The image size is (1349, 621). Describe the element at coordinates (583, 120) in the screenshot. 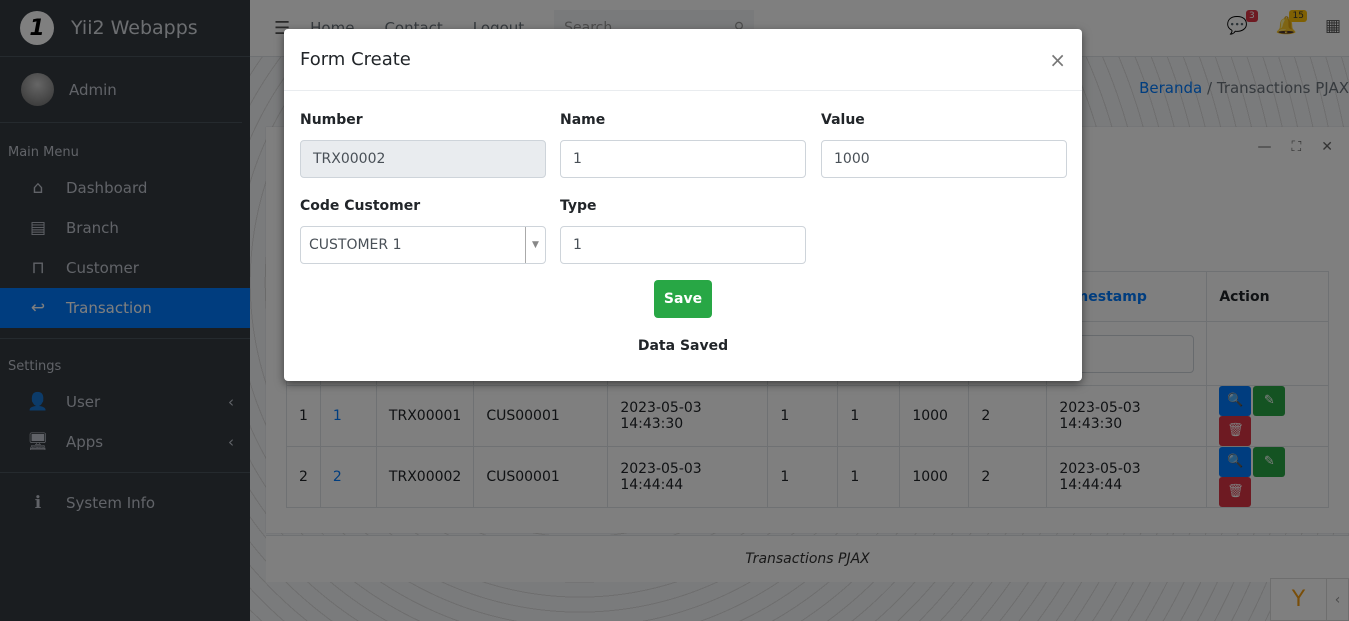

I see `name-label: Name` at that location.